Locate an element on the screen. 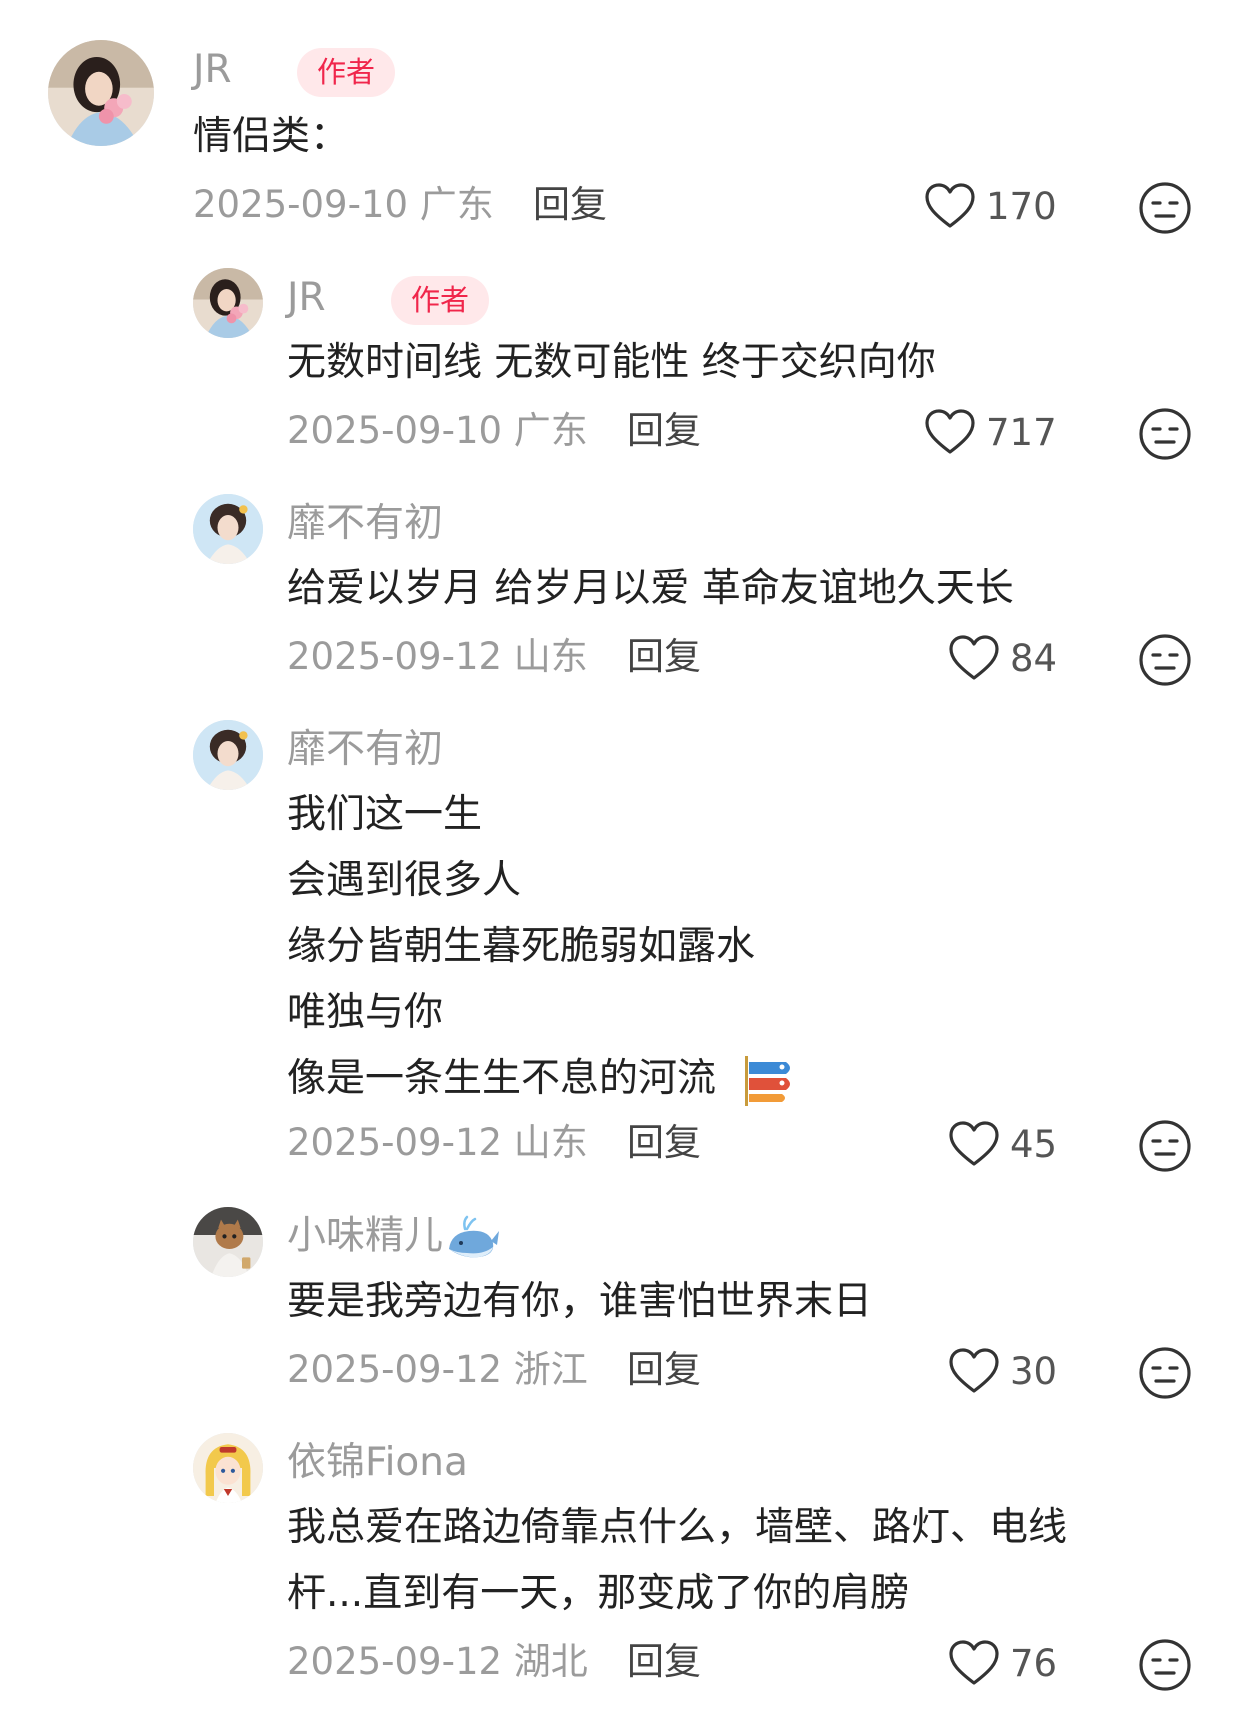 Image resolution: width=1242 pixels, height=1729 pixels. comment-line: 情侣类： is located at coordinates (271, 136).